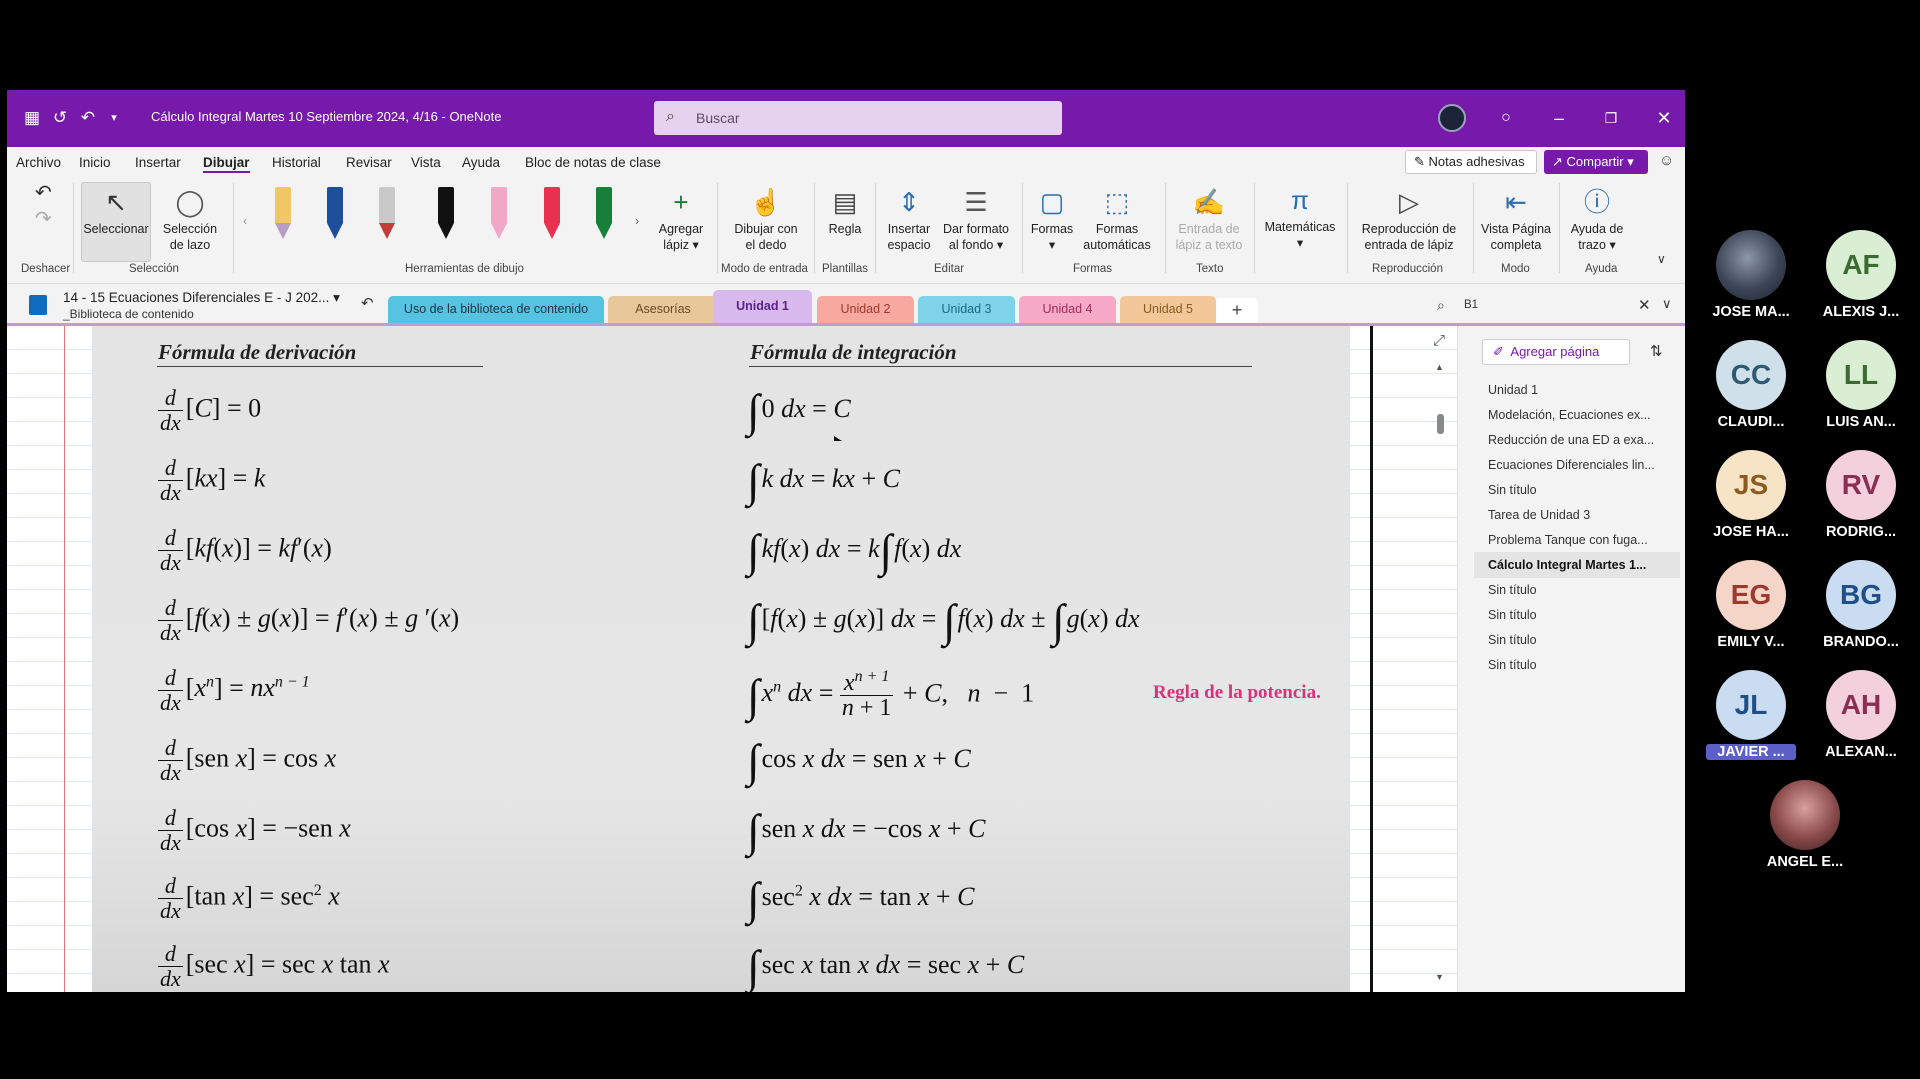 Image resolution: width=1920 pixels, height=1079 pixels. Describe the element at coordinates (158, 162) in the screenshot. I see `menu-insertar: Insertar` at that location.